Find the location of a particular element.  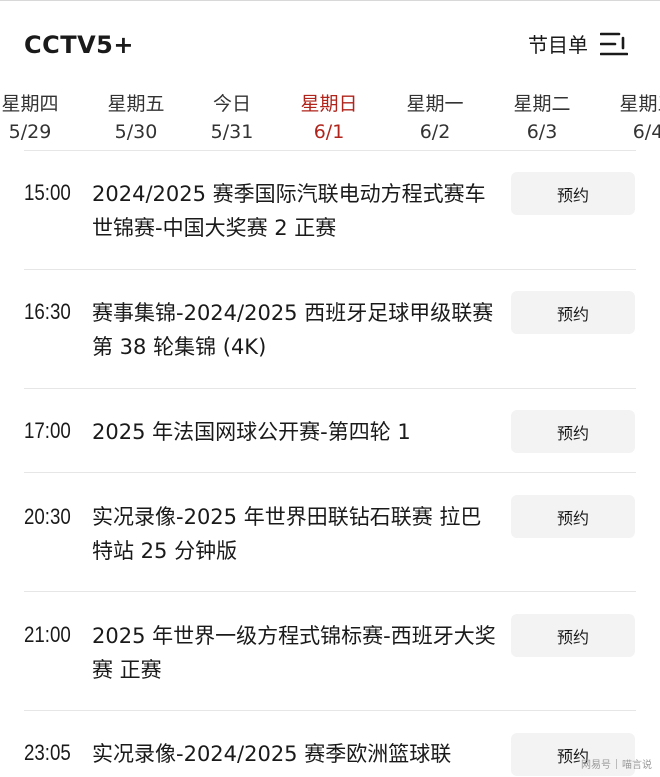

program-title: 2025 年法国网球公开赛-第四轮 1 is located at coordinates (297, 432).